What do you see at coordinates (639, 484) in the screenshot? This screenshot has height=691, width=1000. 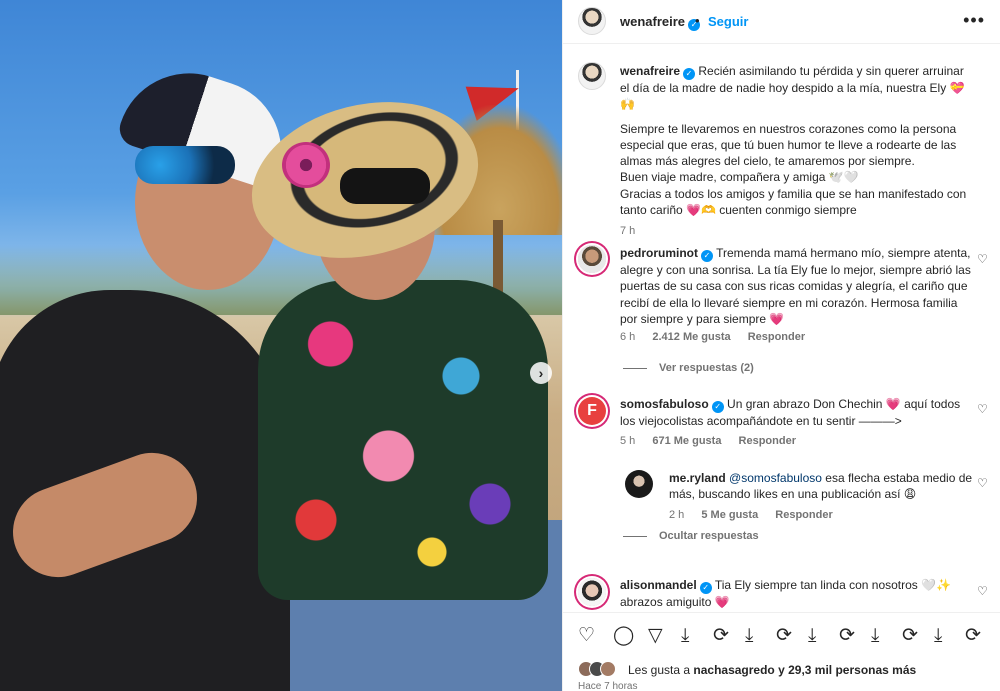 I see `reply-avatar` at bounding box center [639, 484].